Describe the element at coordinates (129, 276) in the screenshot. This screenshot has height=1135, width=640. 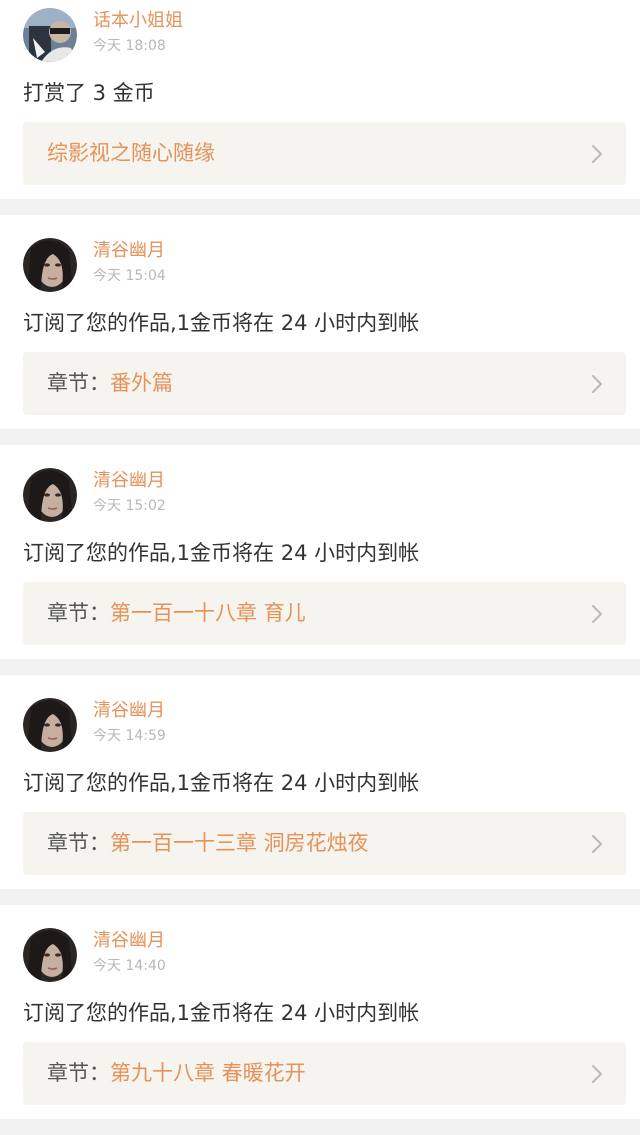
I see `timestamp: 今天 15:04` at that location.